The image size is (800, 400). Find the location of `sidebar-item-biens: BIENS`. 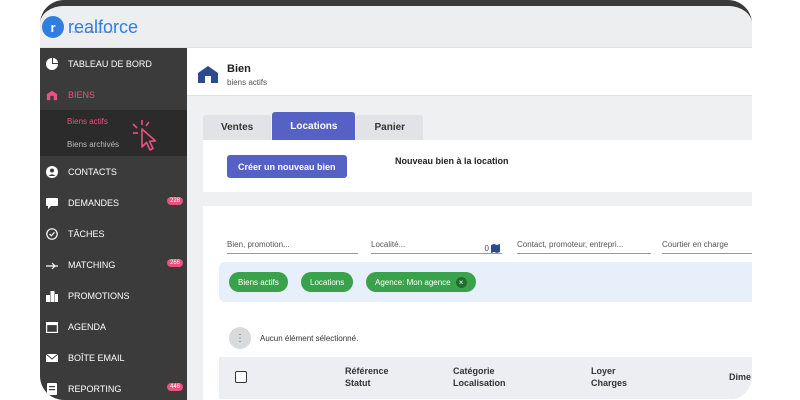

sidebar-item-biens: BIENS is located at coordinates (113, 94).